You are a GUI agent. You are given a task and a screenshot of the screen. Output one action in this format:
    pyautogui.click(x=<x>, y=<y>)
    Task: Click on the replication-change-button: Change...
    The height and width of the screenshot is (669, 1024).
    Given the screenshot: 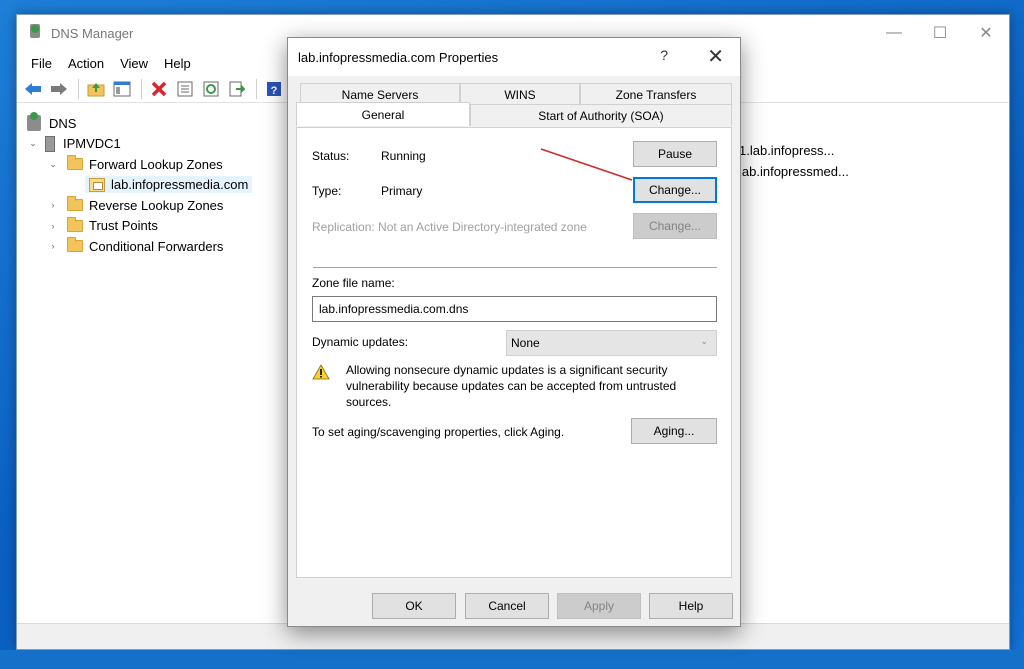 What is the action you would take?
    pyautogui.click(x=675, y=226)
    